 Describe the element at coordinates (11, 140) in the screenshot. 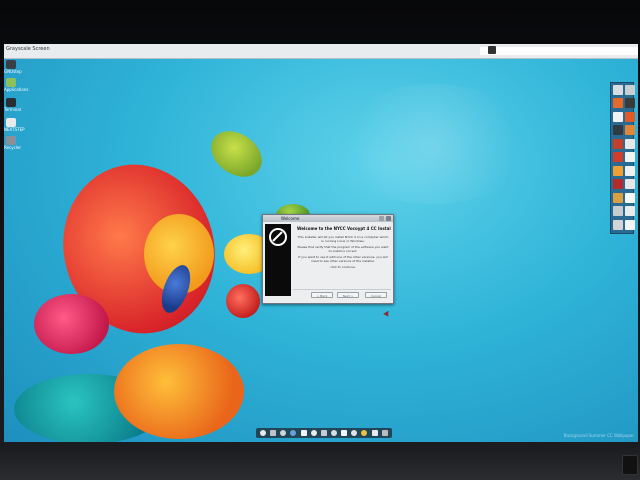

I see `trash-icon` at that location.